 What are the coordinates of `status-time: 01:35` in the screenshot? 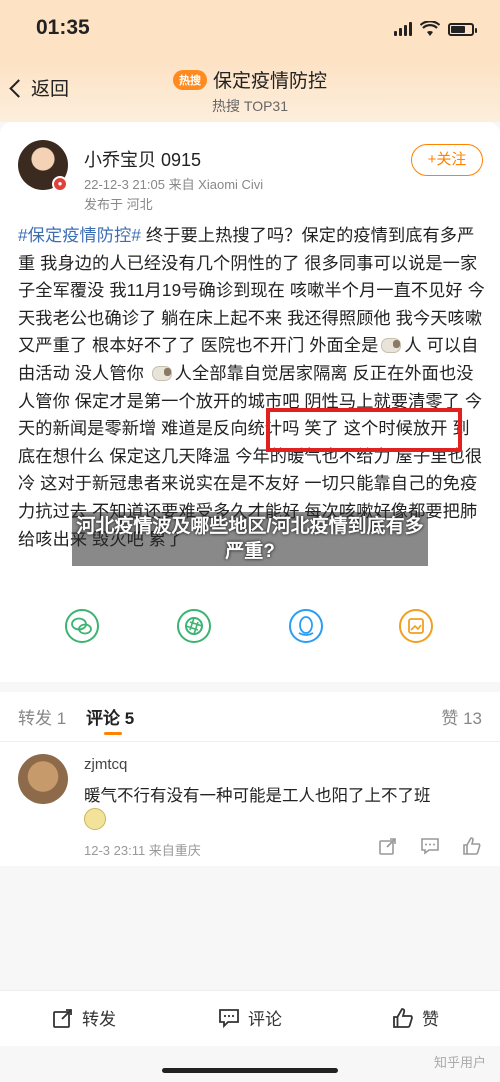 It's located at (63, 27).